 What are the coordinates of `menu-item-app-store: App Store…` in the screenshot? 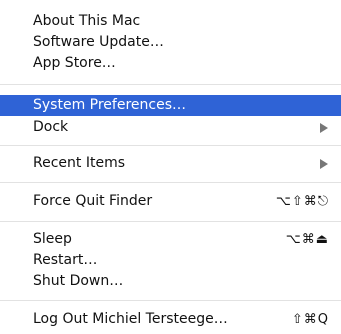 It's located at (170, 63).